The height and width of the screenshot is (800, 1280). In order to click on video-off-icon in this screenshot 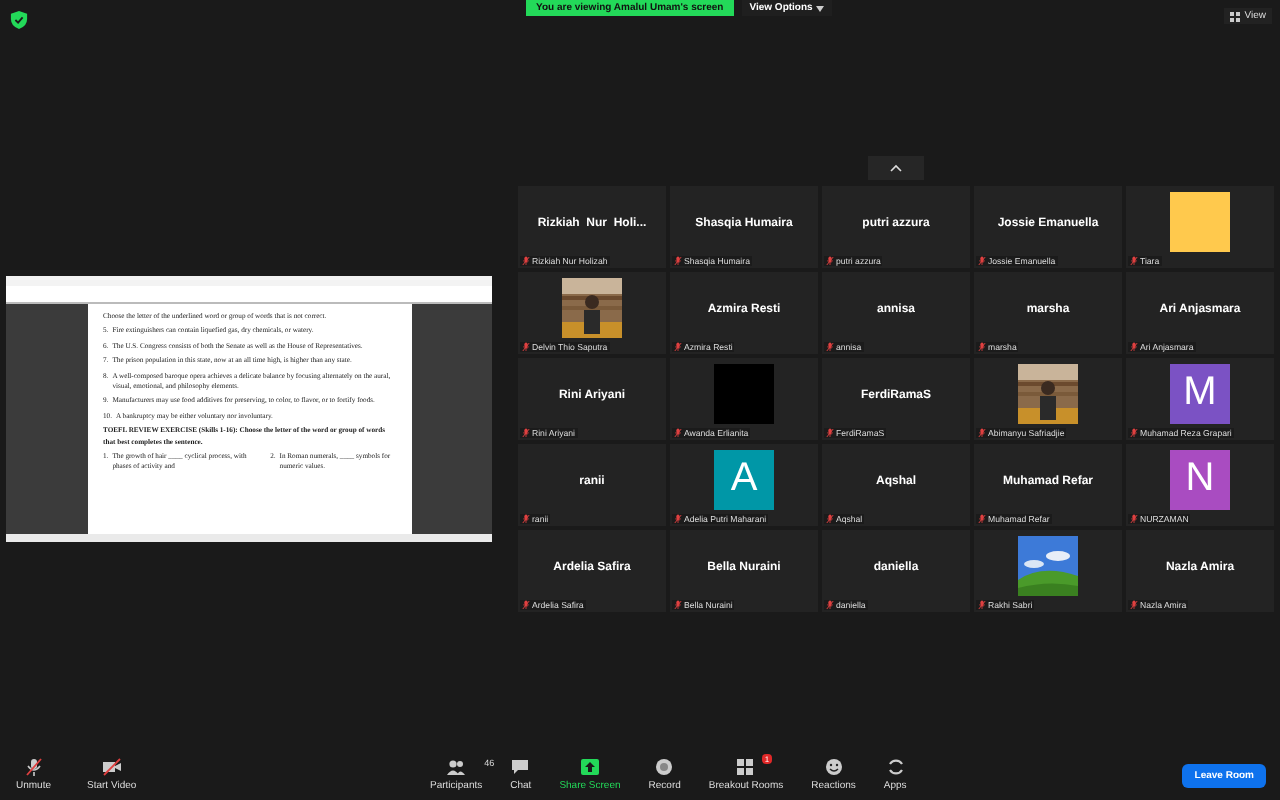, I will do `click(111, 767)`.